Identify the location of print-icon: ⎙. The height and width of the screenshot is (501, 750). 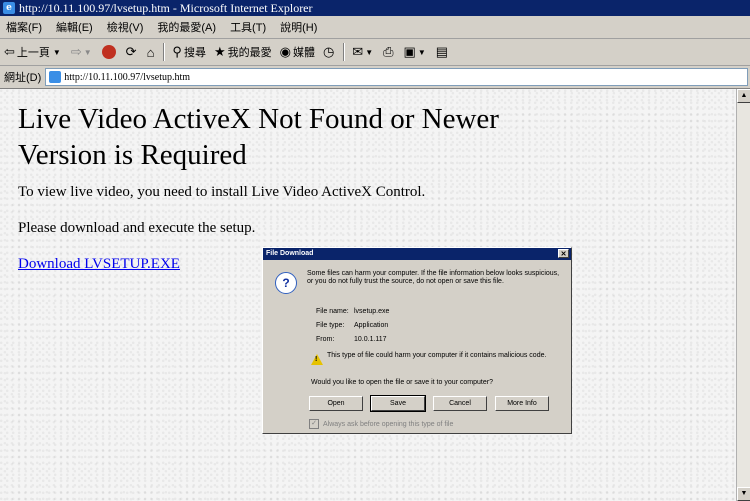
(388, 51).